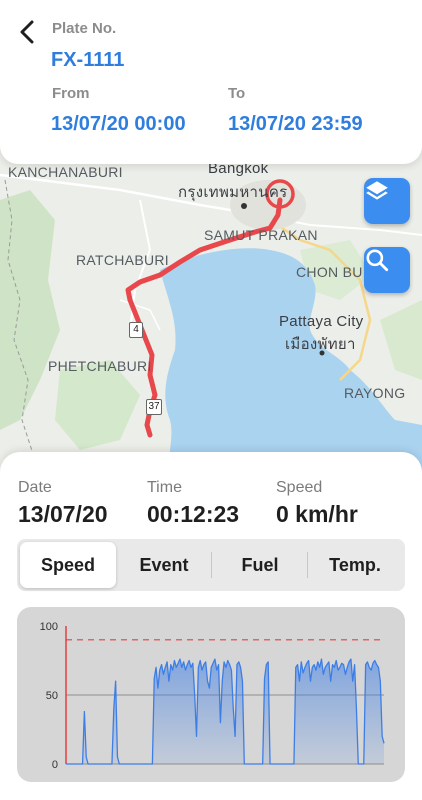 This screenshot has width=422, height=800. Describe the element at coordinates (49, 627) in the screenshot. I see `y-tick-label: 100` at that location.